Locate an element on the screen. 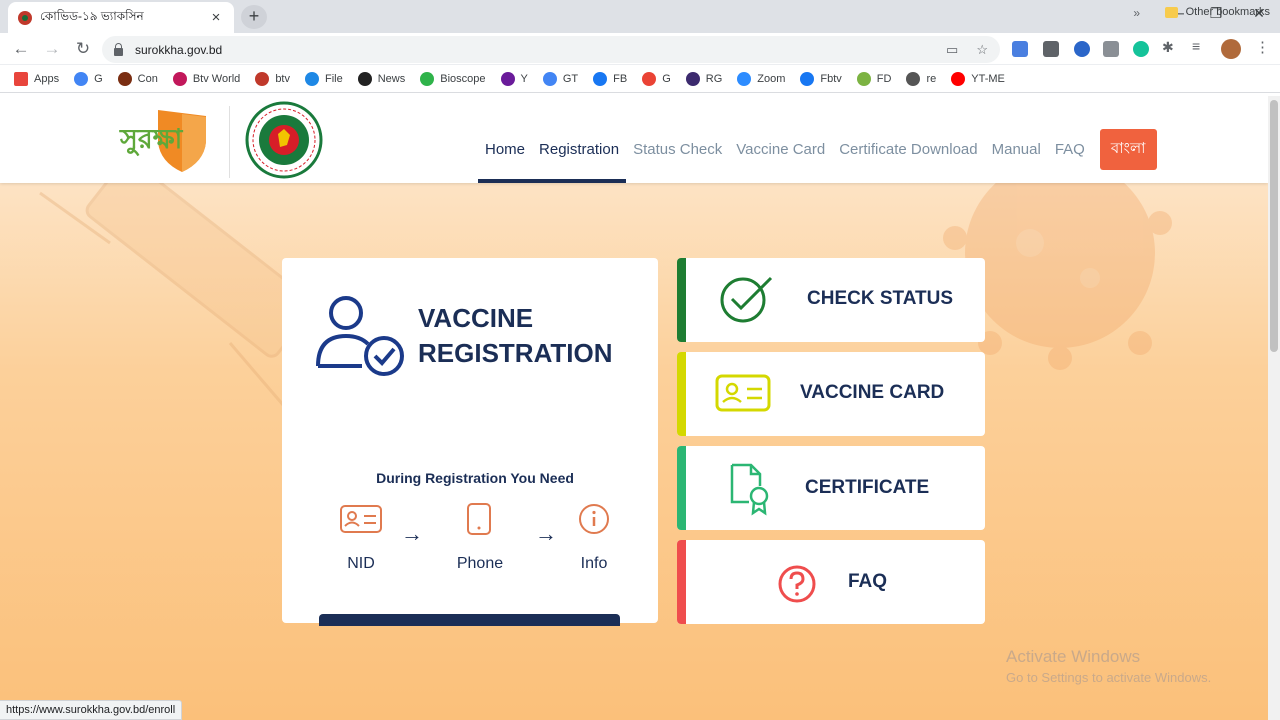 Image resolution: width=1280 pixels, height=720 pixels. bookmark-label: YT-ME is located at coordinates (988, 78).